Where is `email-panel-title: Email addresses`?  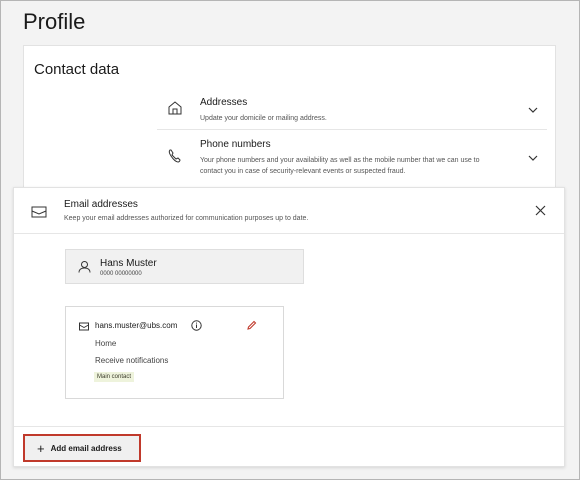 email-panel-title: Email addresses is located at coordinates (101, 204).